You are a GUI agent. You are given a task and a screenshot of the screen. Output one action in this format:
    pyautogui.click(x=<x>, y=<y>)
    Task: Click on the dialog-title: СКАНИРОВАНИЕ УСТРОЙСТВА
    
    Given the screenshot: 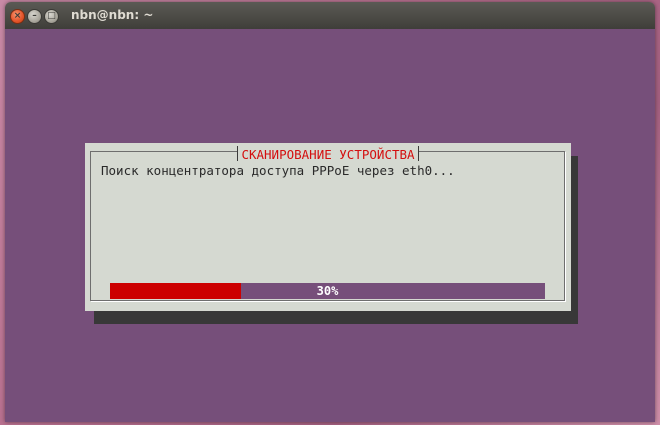 What is the action you would take?
    pyautogui.click(x=328, y=155)
    